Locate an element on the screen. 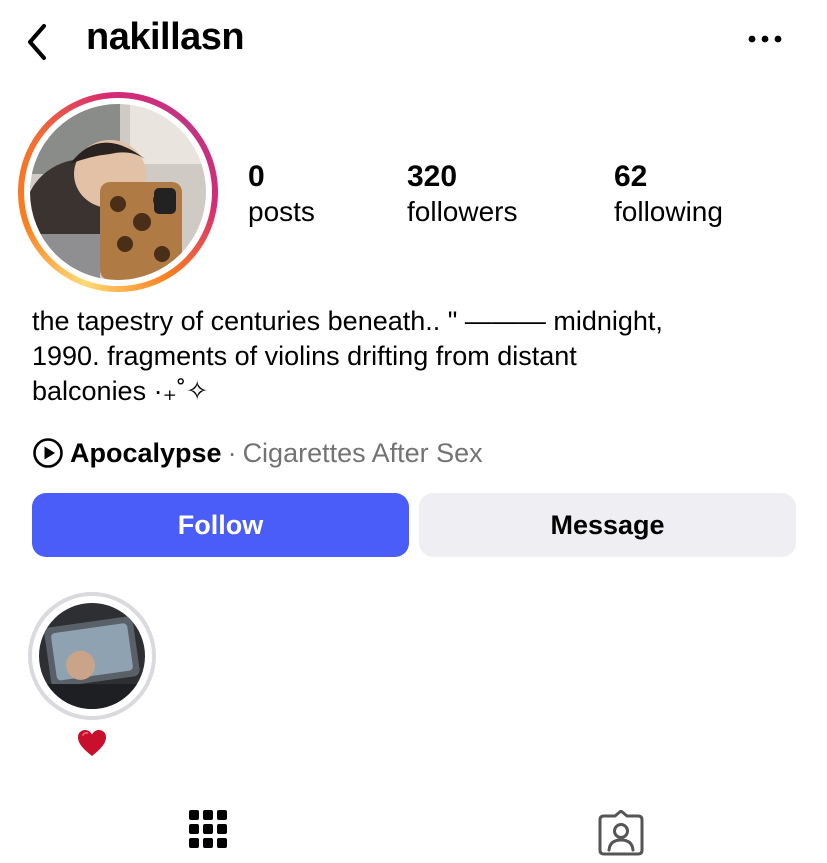 The width and height of the screenshot is (827, 863). tagged-person-icon is located at coordinates (621, 832).